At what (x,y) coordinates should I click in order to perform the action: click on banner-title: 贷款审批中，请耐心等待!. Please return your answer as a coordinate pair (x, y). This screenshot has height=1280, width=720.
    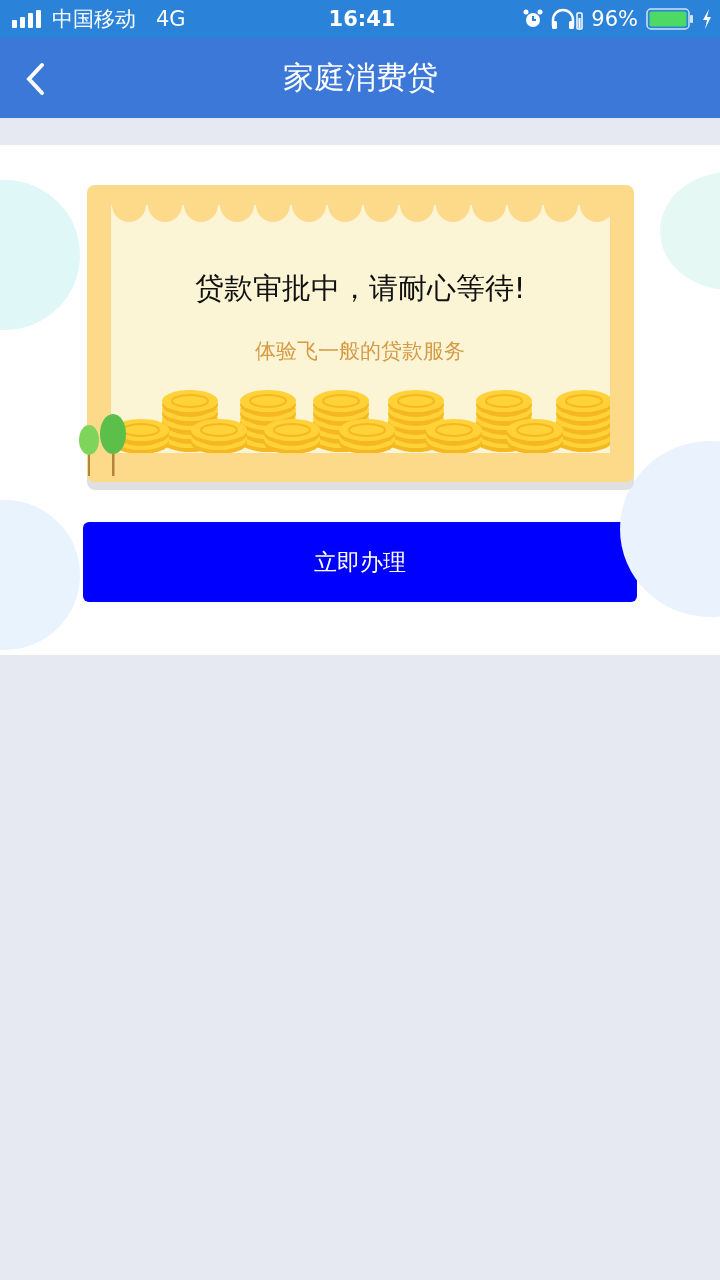
    Looking at the image, I should click on (360, 288).